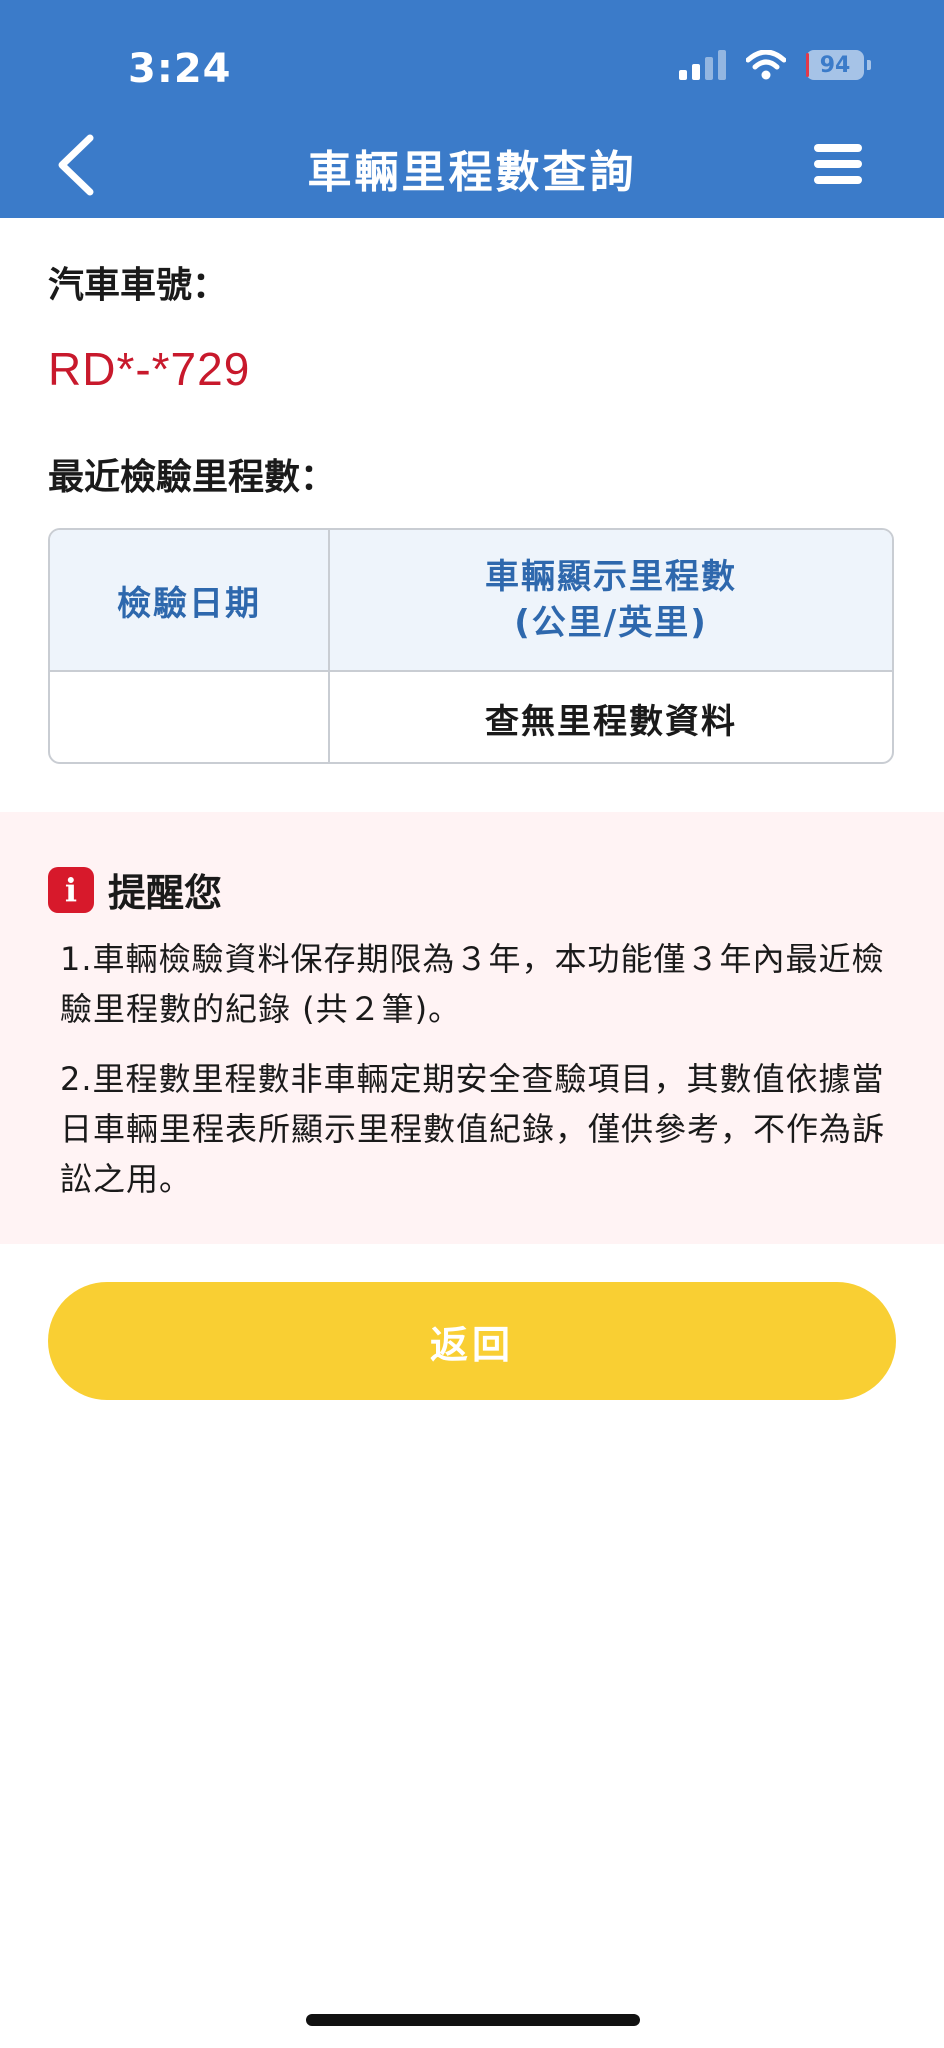 This screenshot has width=944, height=2048. I want to click on table-header: 檢驗日期 車輛顯示里程數 (公里/英里), so click(471, 601).